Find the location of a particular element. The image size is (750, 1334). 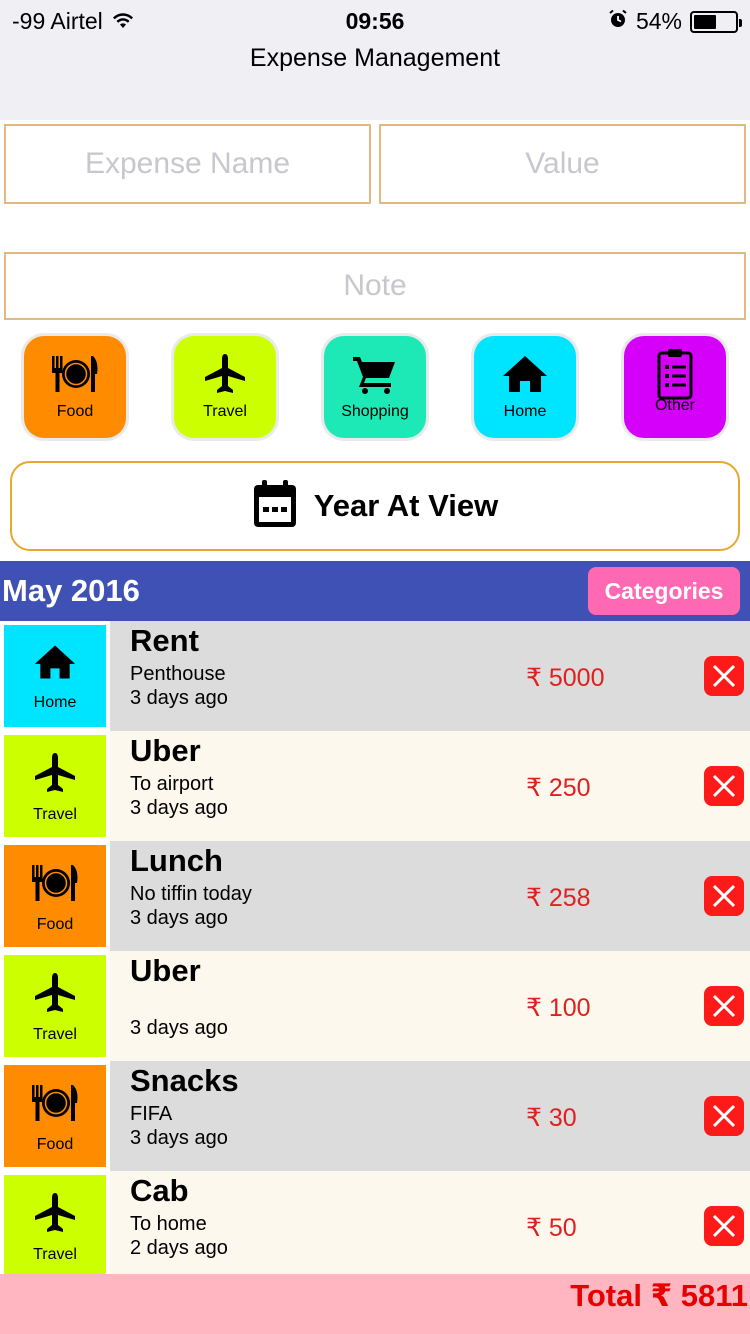

expense-amount: ₹ 30 is located at coordinates (551, 1118).